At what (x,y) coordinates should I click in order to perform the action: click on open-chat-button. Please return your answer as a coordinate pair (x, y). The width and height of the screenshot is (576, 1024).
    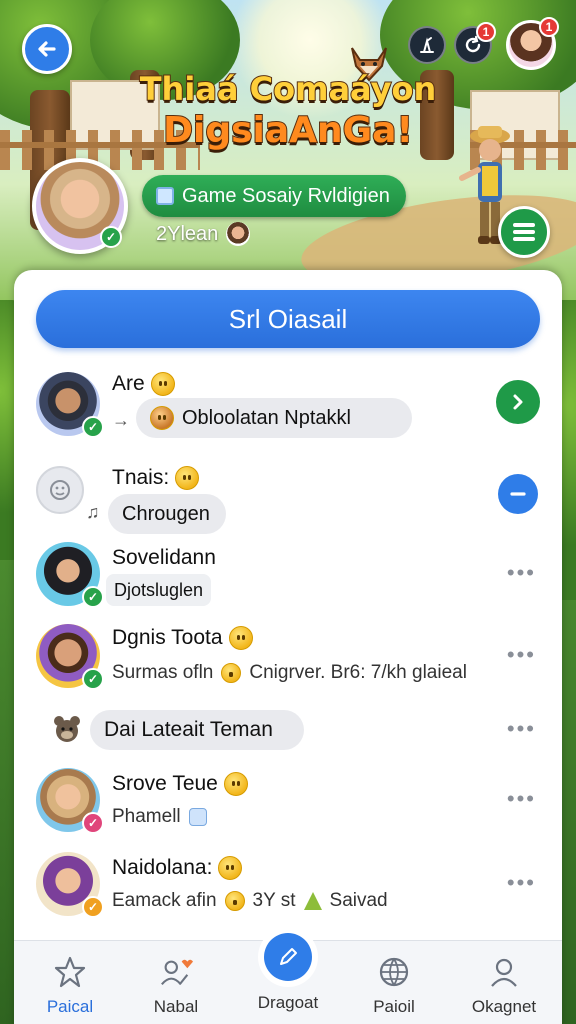
    Looking at the image, I should click on (518, 402).